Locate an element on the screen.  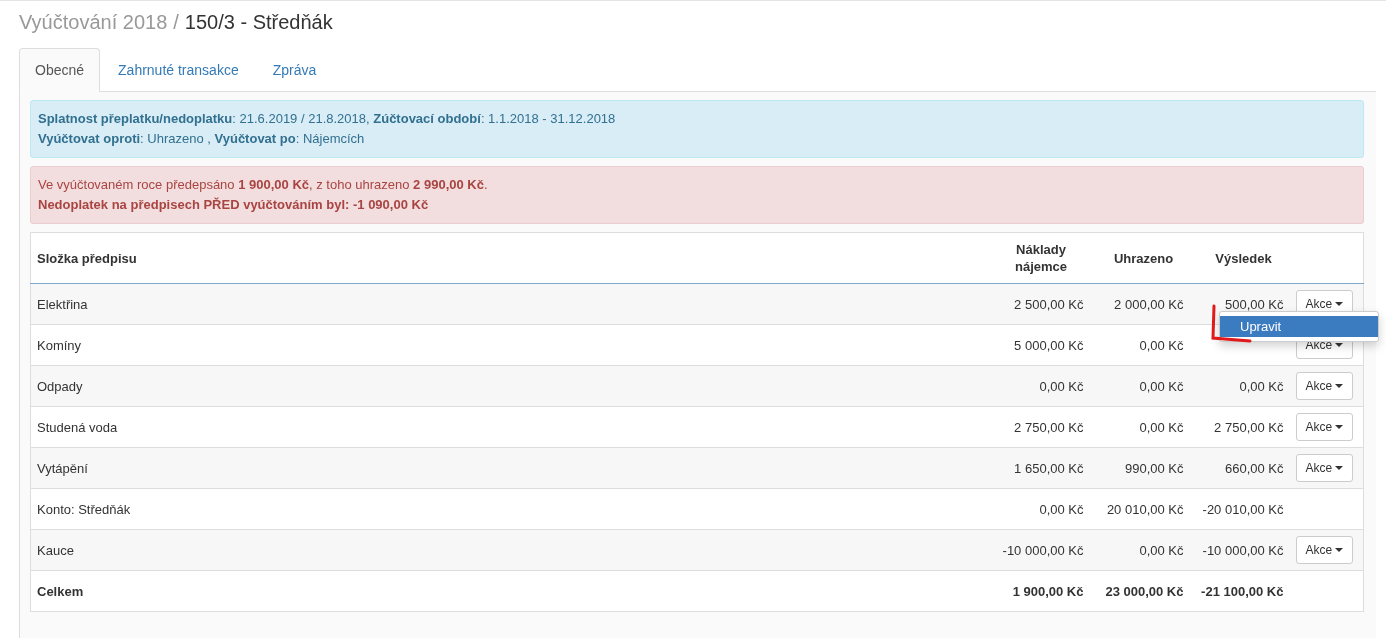
table-cell: 20 010,00 Kč is located at coordinates (1145, 509).